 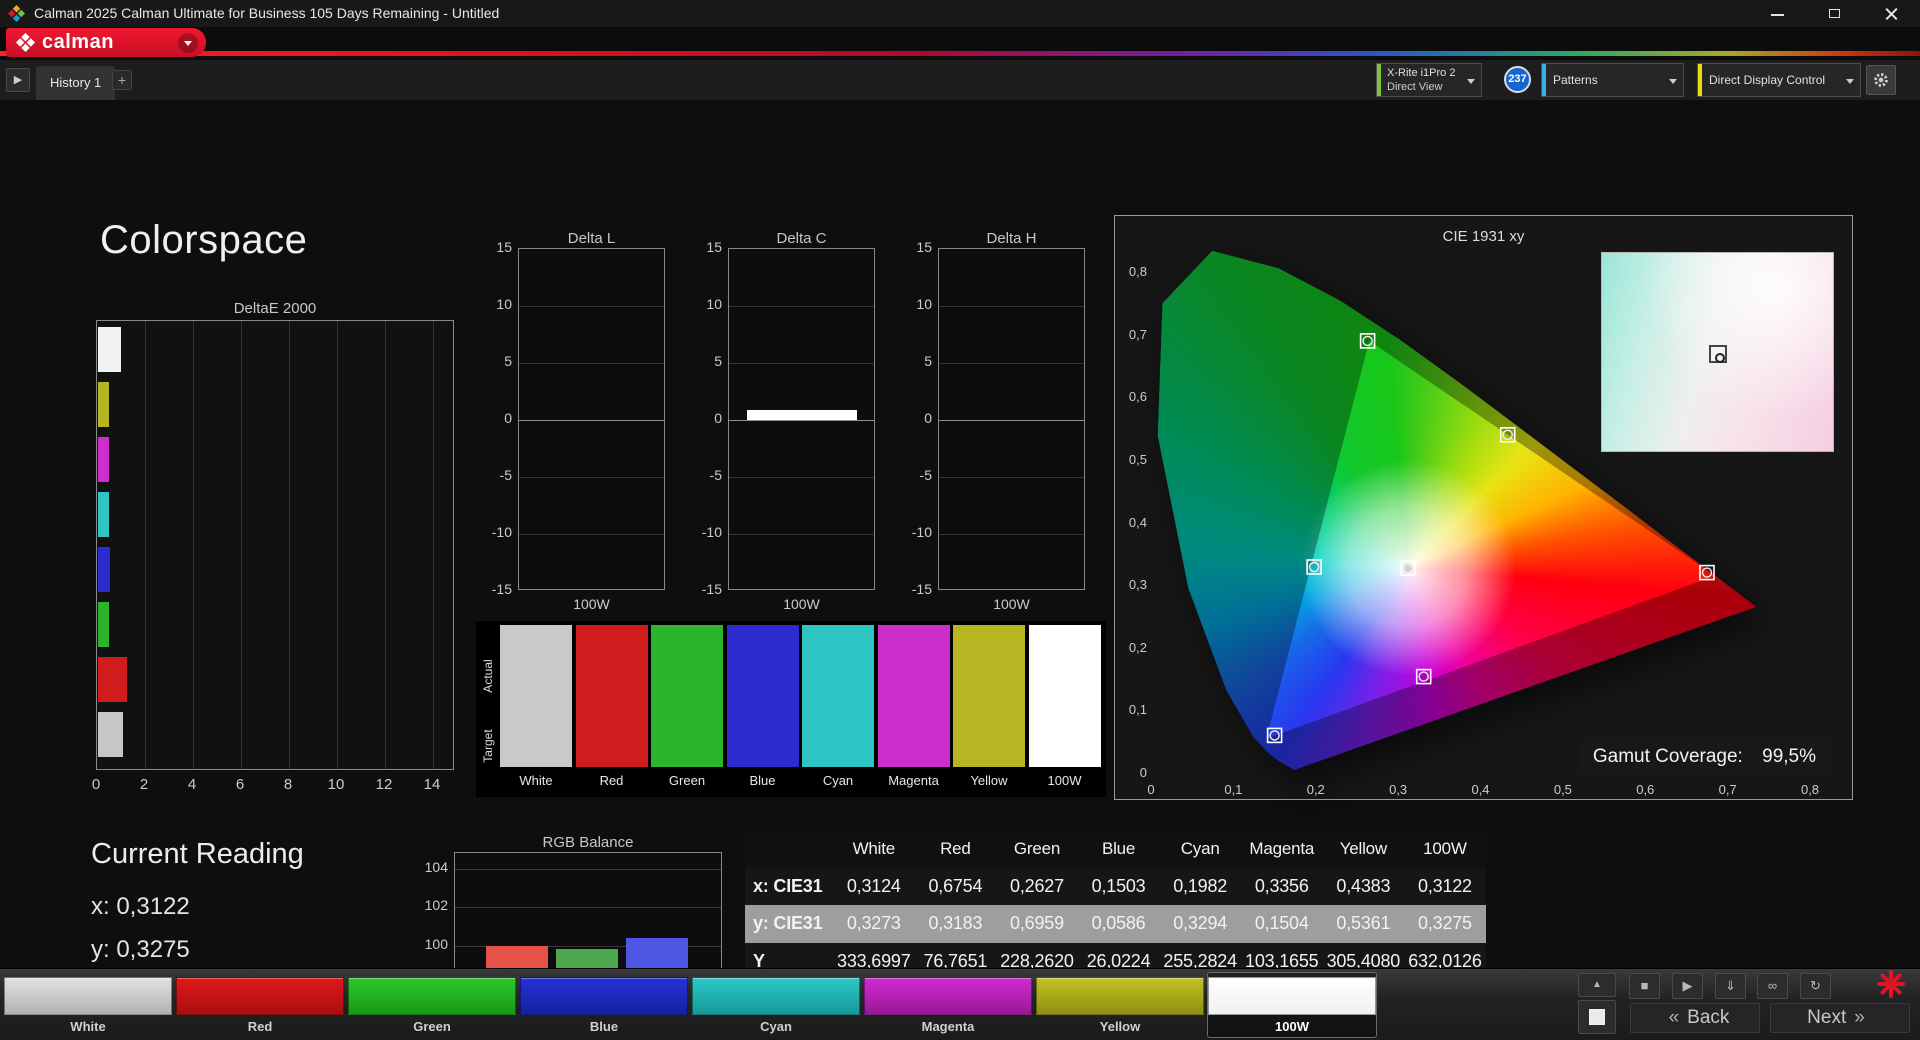 I want to click on play-button: ▶, so click(x=1687, y=986).